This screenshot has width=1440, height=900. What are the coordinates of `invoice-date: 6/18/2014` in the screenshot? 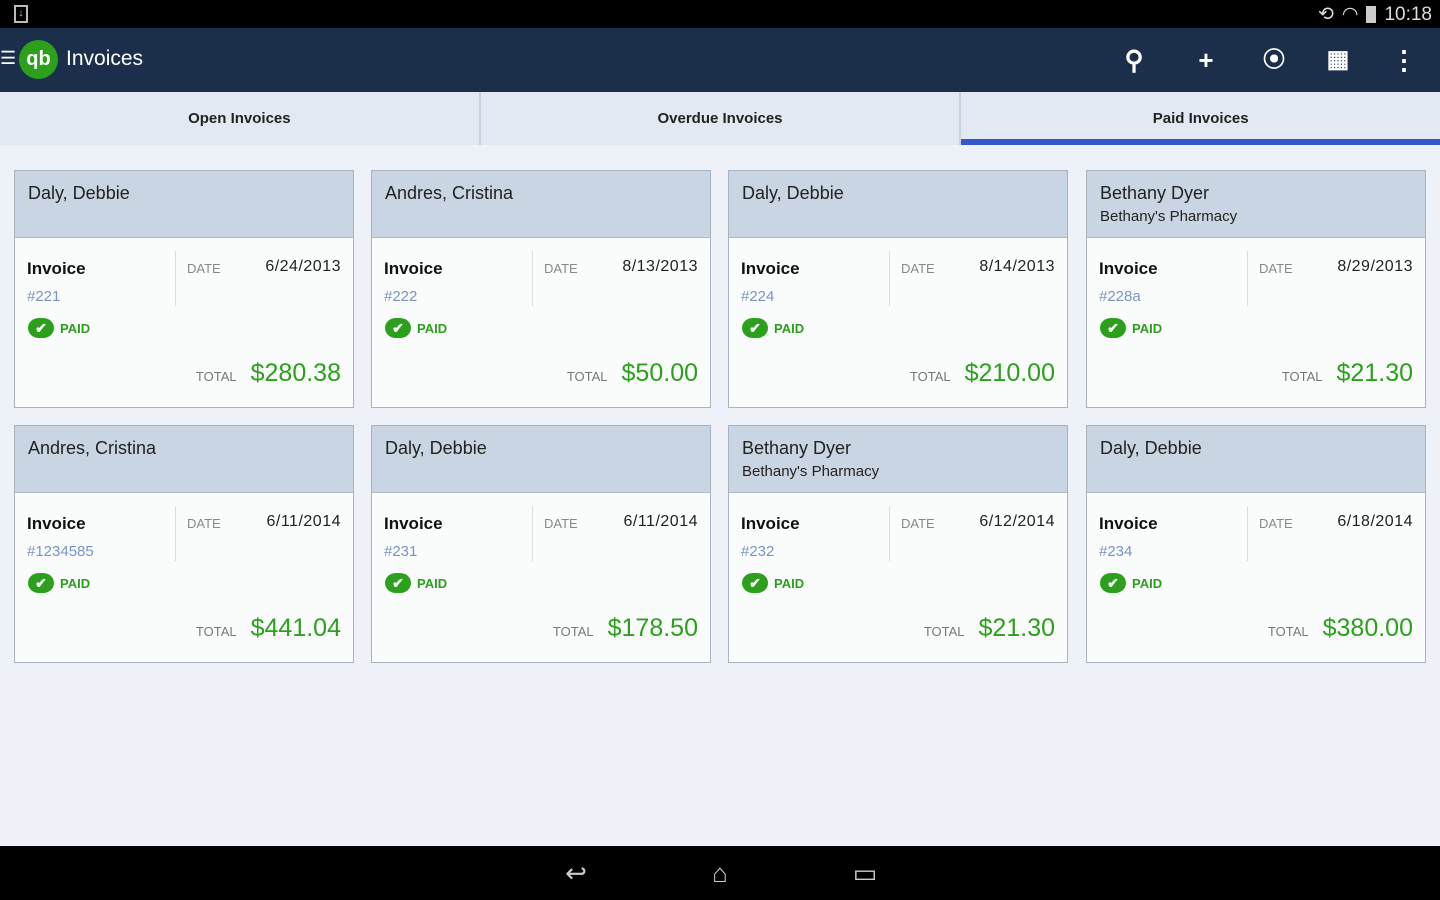 It's located at (1375, 521).